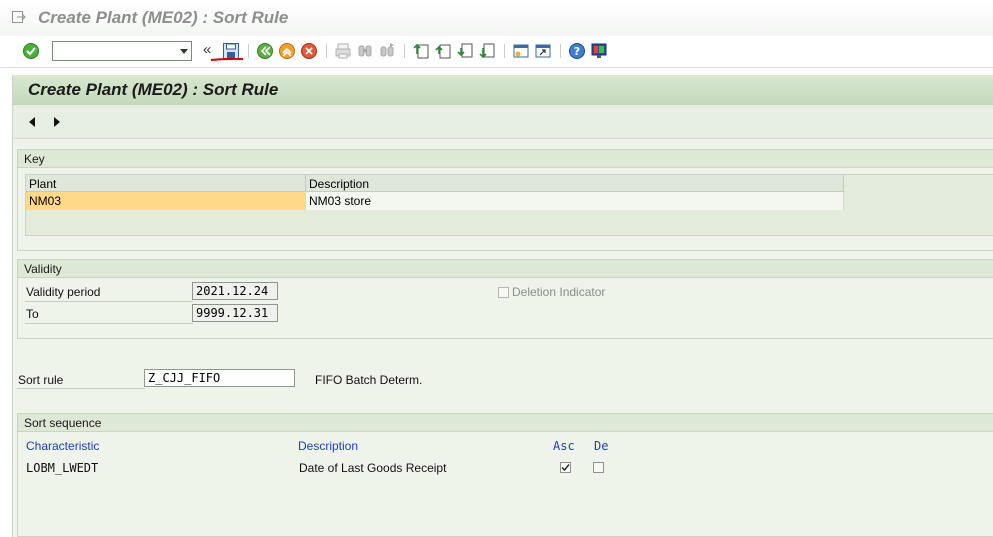 The width and height of the screenshot is (993, 537). What do you see at coordinates (575, 201) in the screenshot?
I see `description-cell: NM03 store` at bounding box center [575, 201].